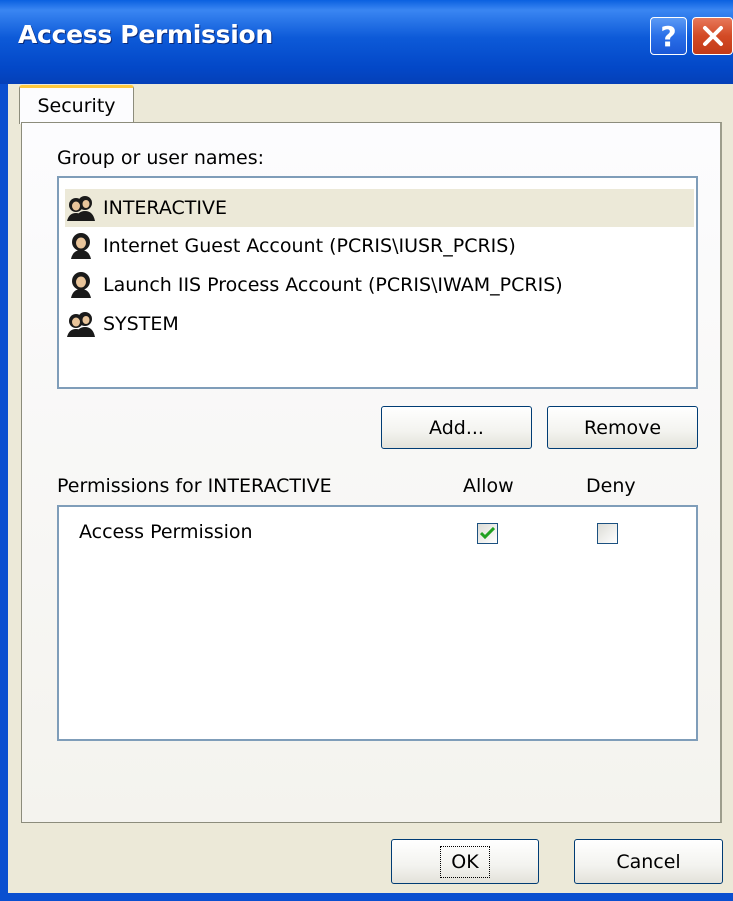 This screenshot has height=901, width=733. I want to click on deny-checkbox, so click(607, 533).